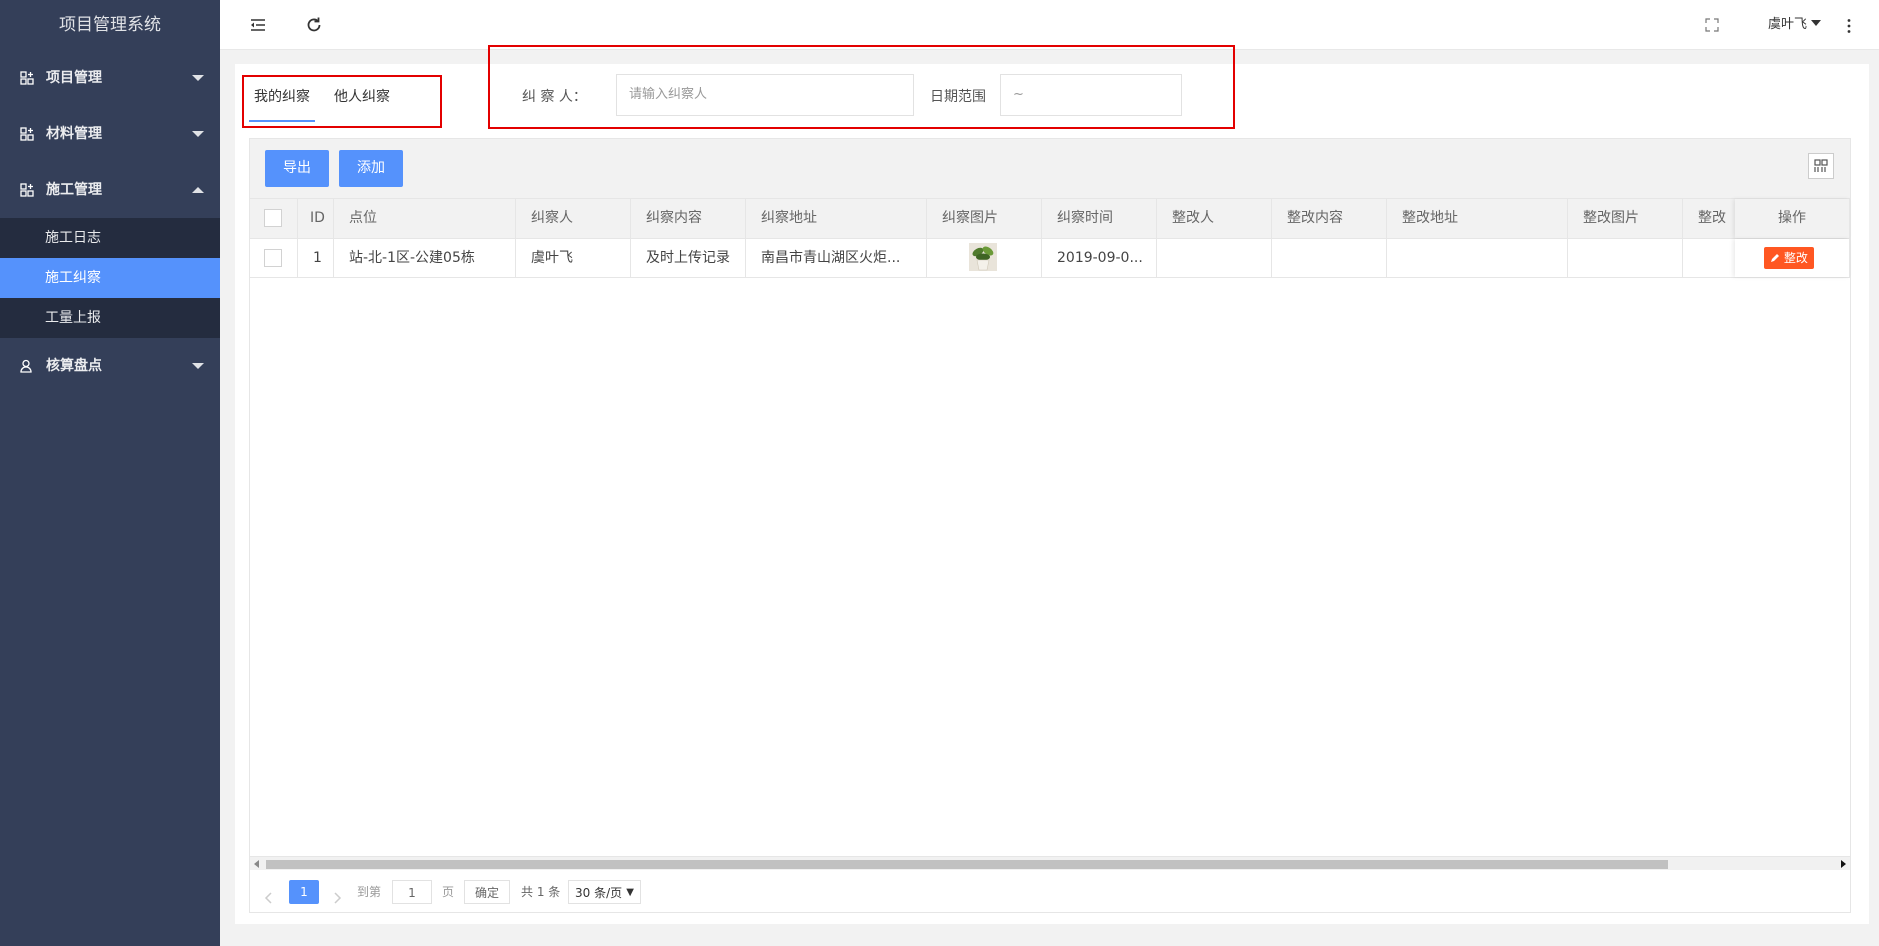  Describe the element at coordinates (110, 25) in the screenshot. I see `app-title: 项目管理系统` at that location.